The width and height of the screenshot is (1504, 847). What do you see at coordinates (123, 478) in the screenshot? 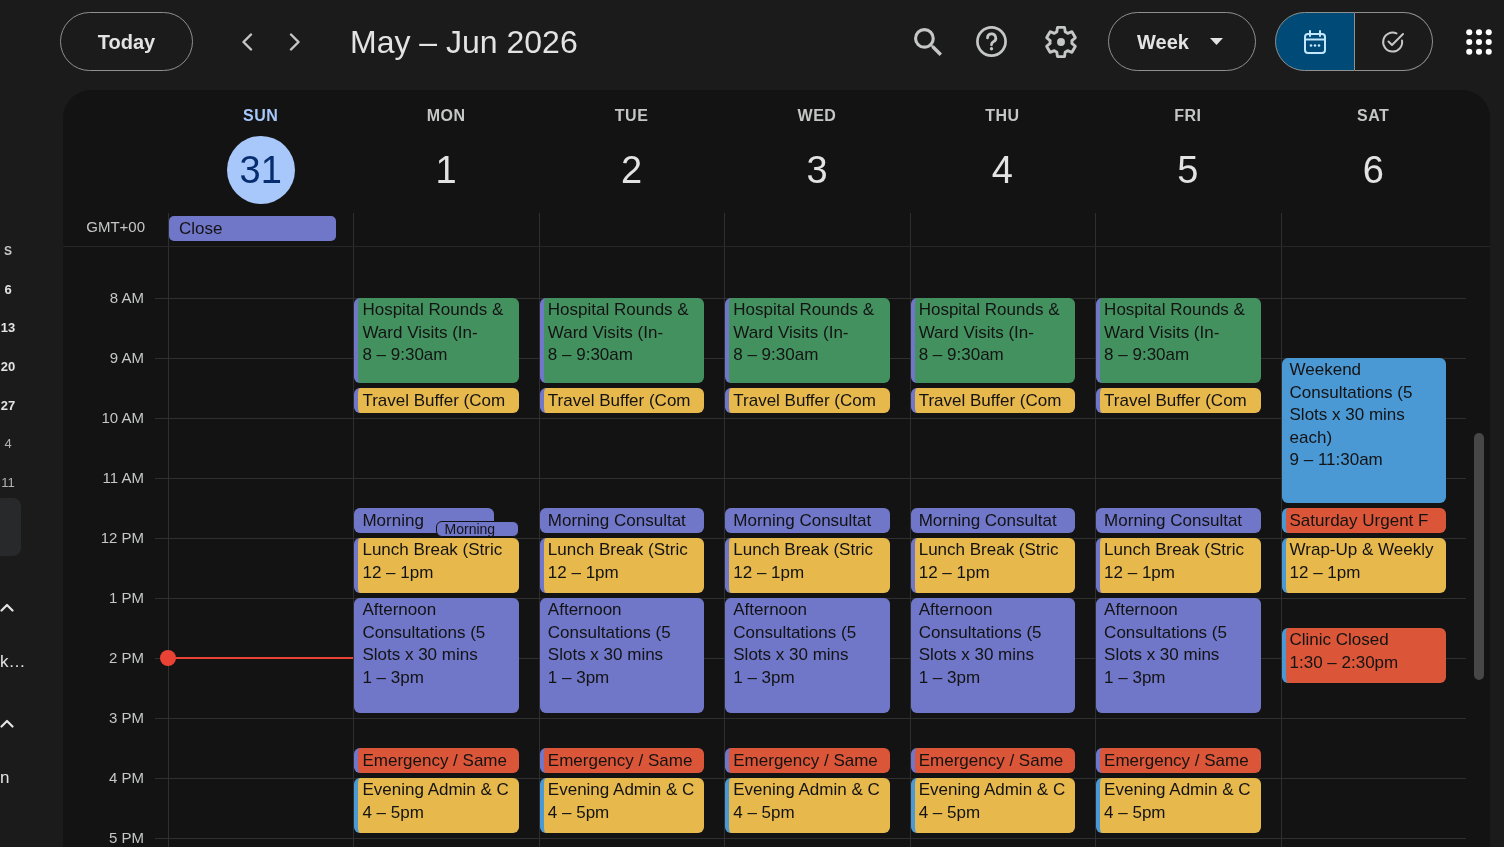
I see `time-label: 11 AM` at bounding box center [123, 478].